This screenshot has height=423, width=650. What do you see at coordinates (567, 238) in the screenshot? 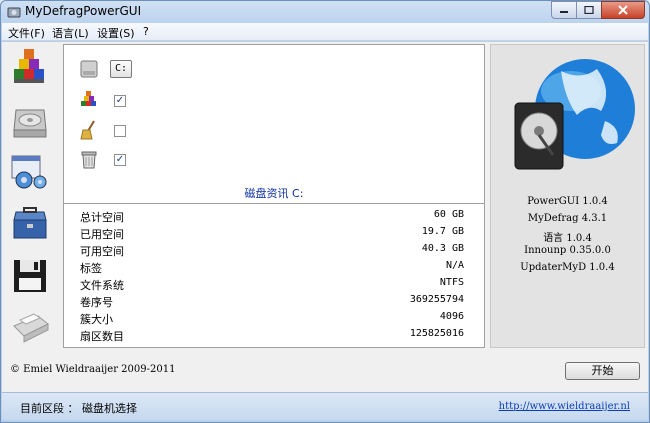
I see `version-line: 语言 1.0.4` at bounding box center [567, 238].